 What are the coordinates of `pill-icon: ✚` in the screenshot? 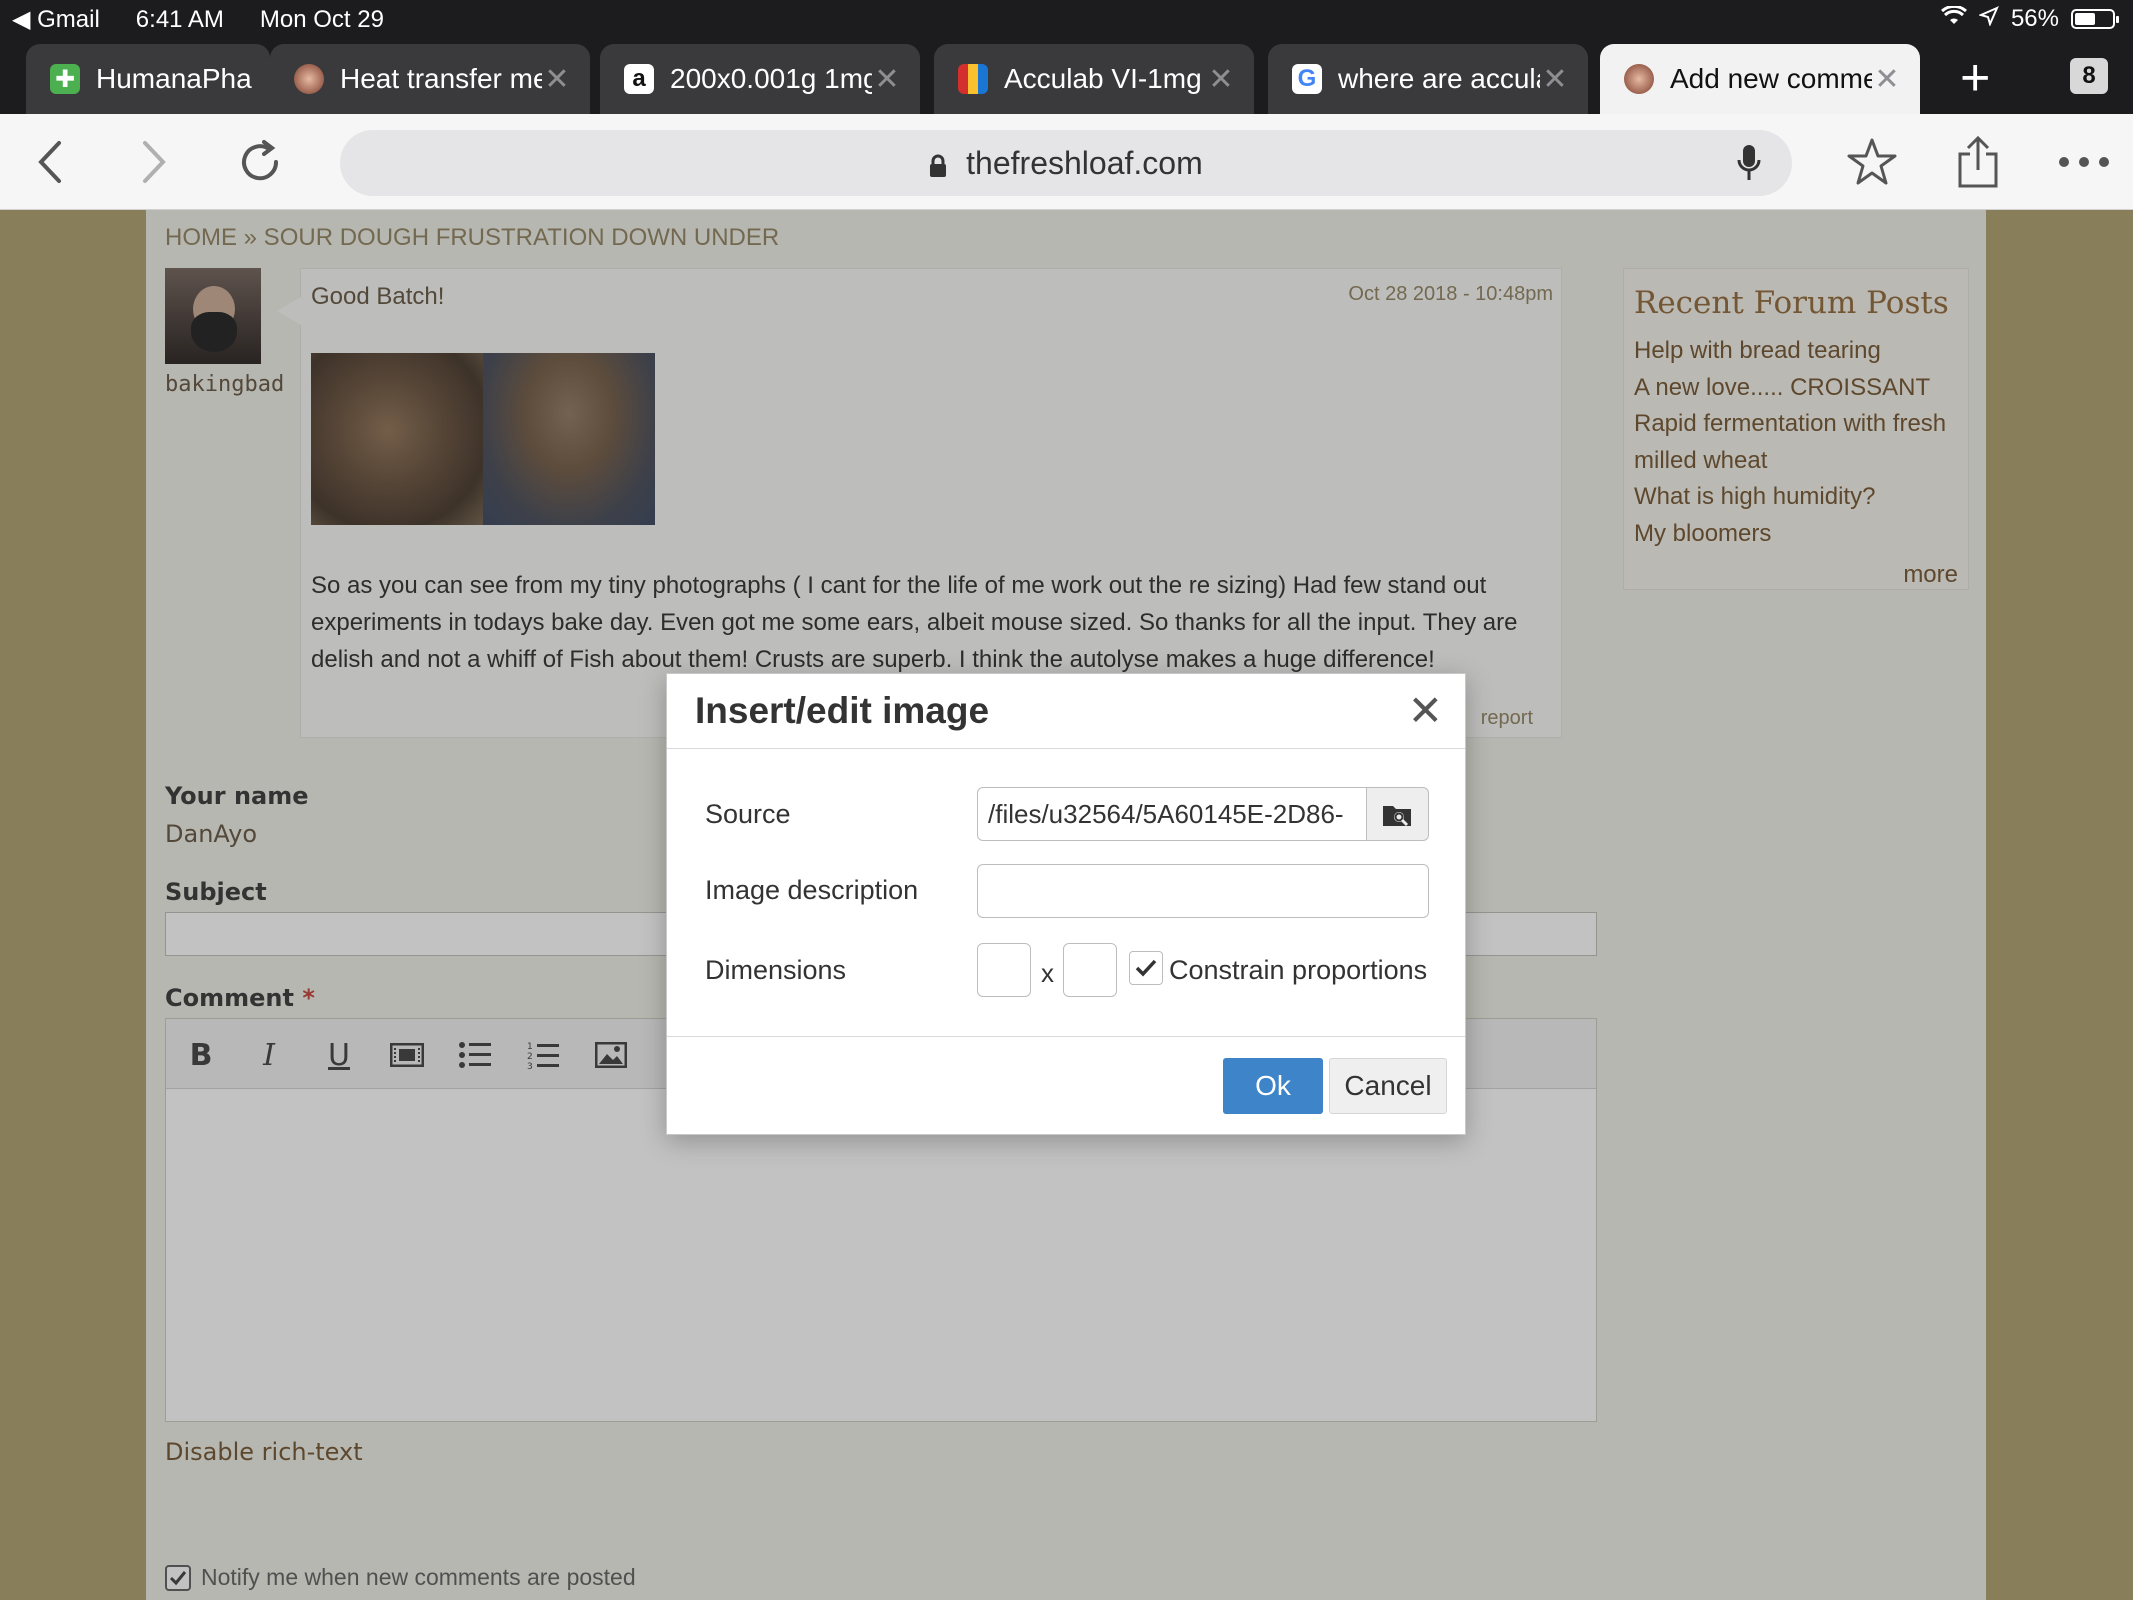 It's located at (65, 79).